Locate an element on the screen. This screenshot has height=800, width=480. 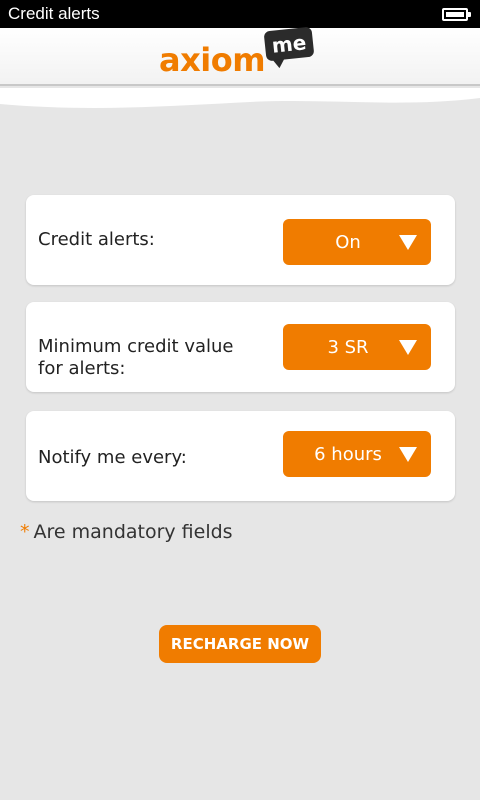
credit-alerts-label: Credit alerts: is located at coordinates (96, 239).